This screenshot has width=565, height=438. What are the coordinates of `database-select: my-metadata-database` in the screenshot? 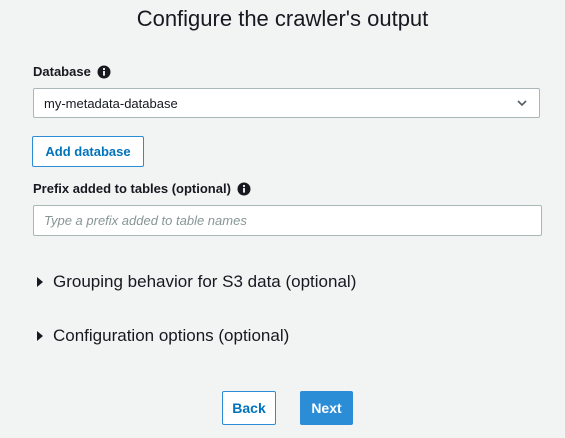 It's located at (286, 103).